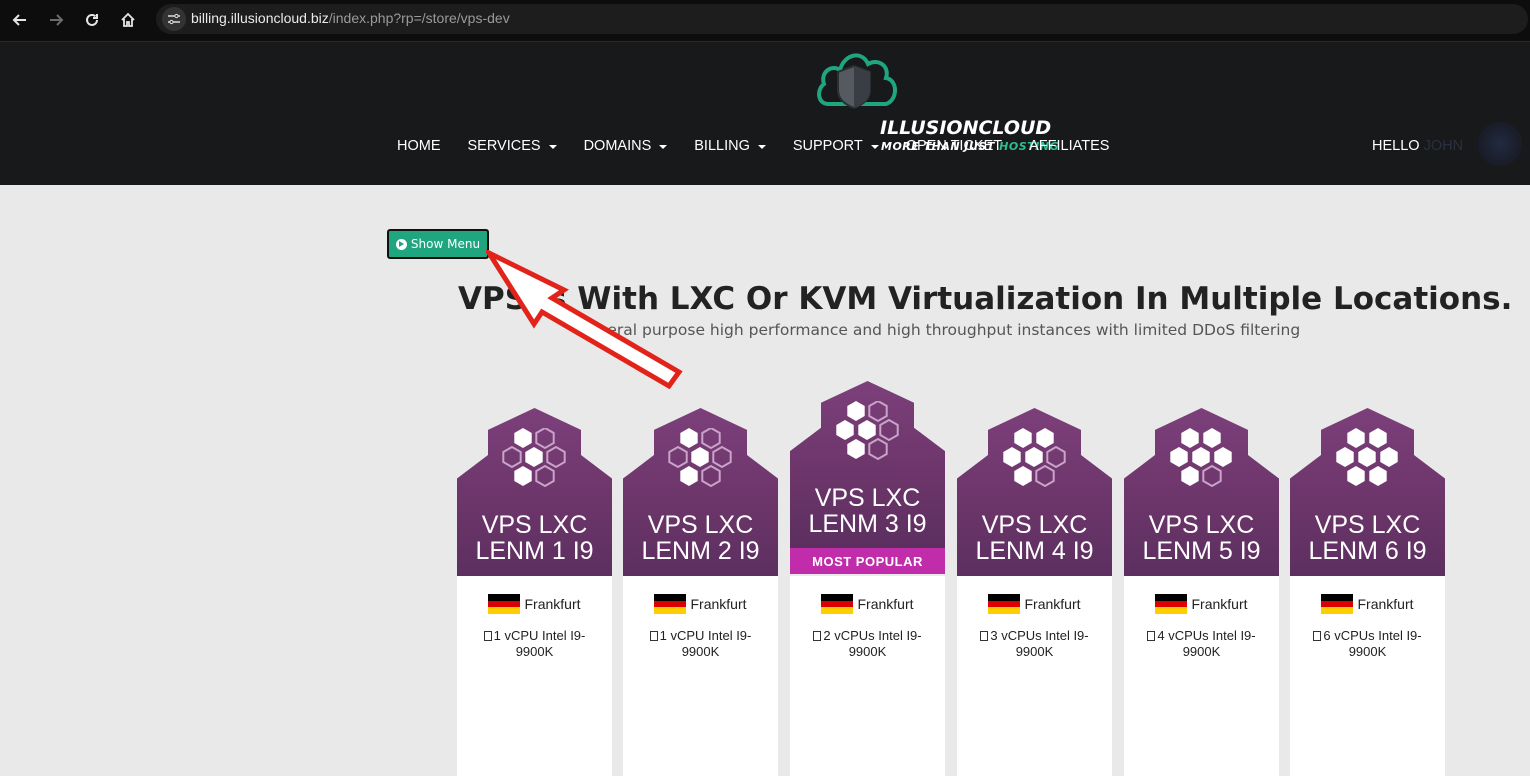 This screenshot has width=1530, height=776. I want to click on cpu-spec: 2 vCPUs Intel I9- 9900K, so click(867, 644).